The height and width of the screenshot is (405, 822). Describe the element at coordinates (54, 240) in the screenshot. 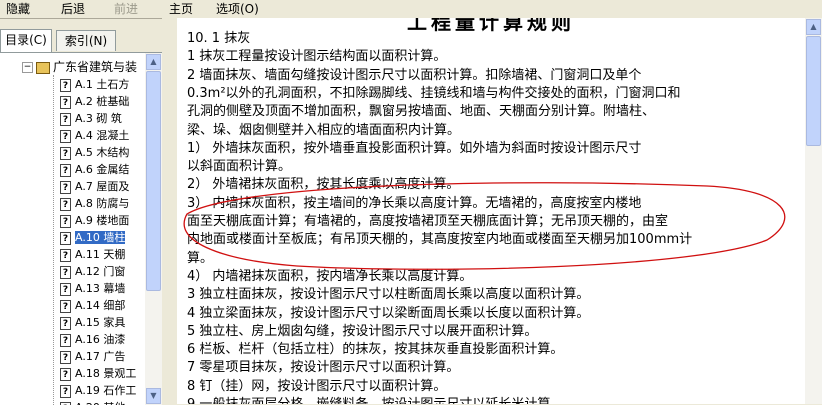

I see `tree-guide-line` at that location.